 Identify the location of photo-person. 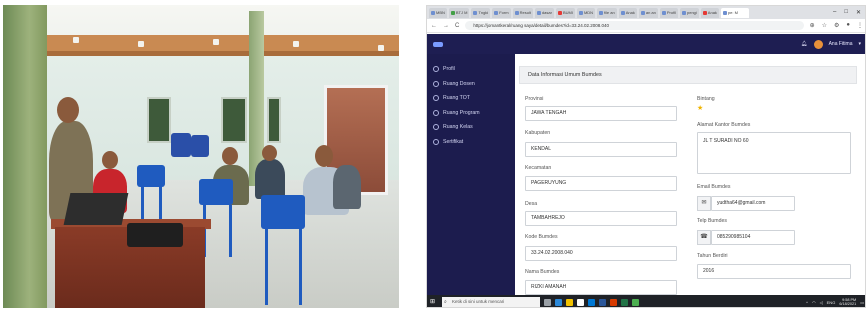
(270, 179).